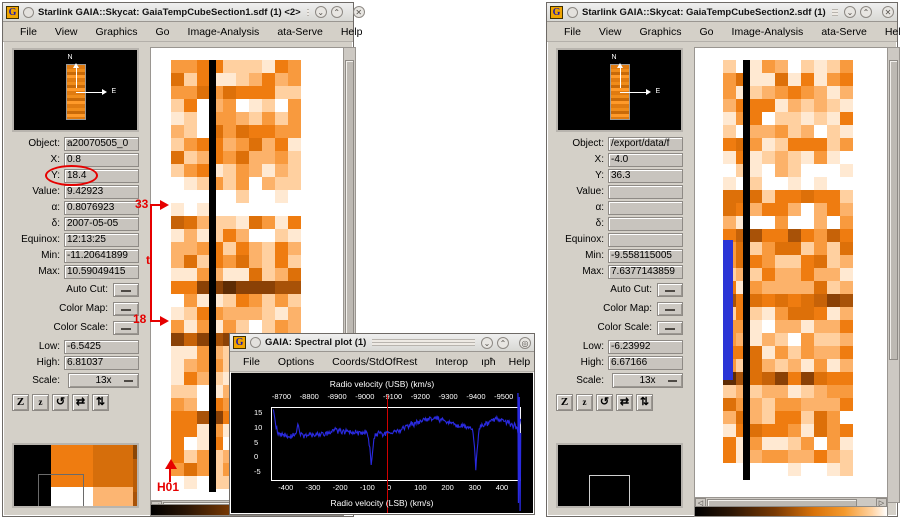 Image resolution: width=900 pixels, height=519 pixels. Describe the element at coordinates (645, 191) in the screenshot. I see `field-value-value` at that location.